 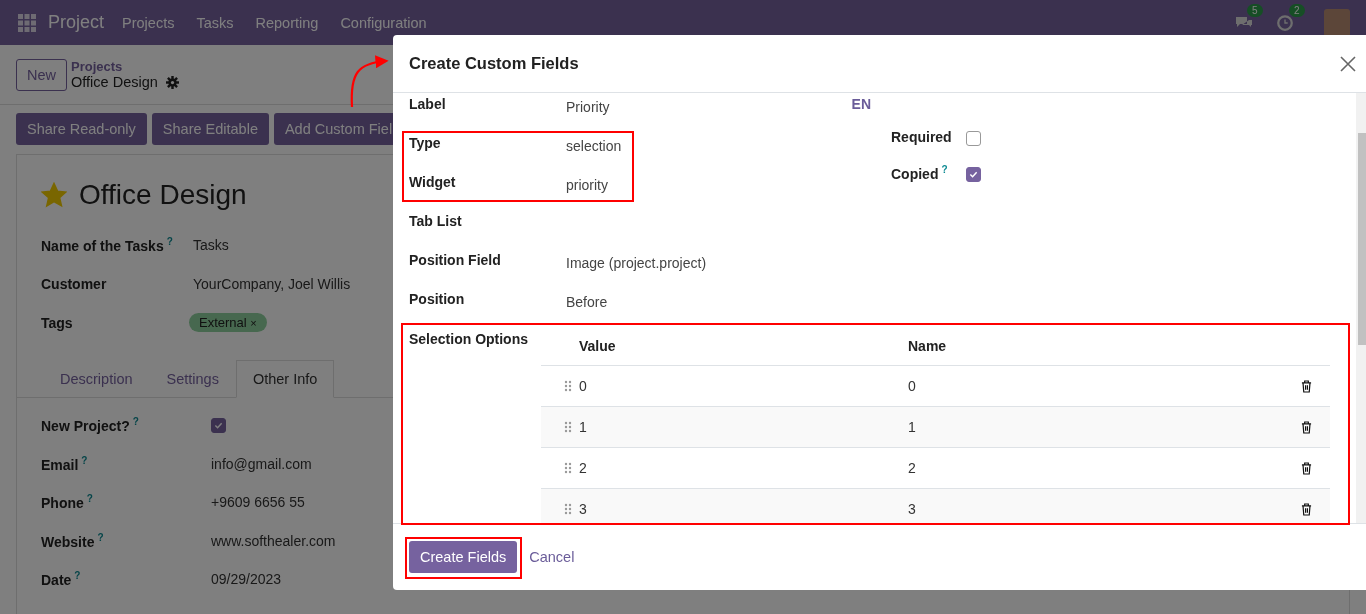 I want to click on field-label: Selection Options, so click(x=469, y=339).